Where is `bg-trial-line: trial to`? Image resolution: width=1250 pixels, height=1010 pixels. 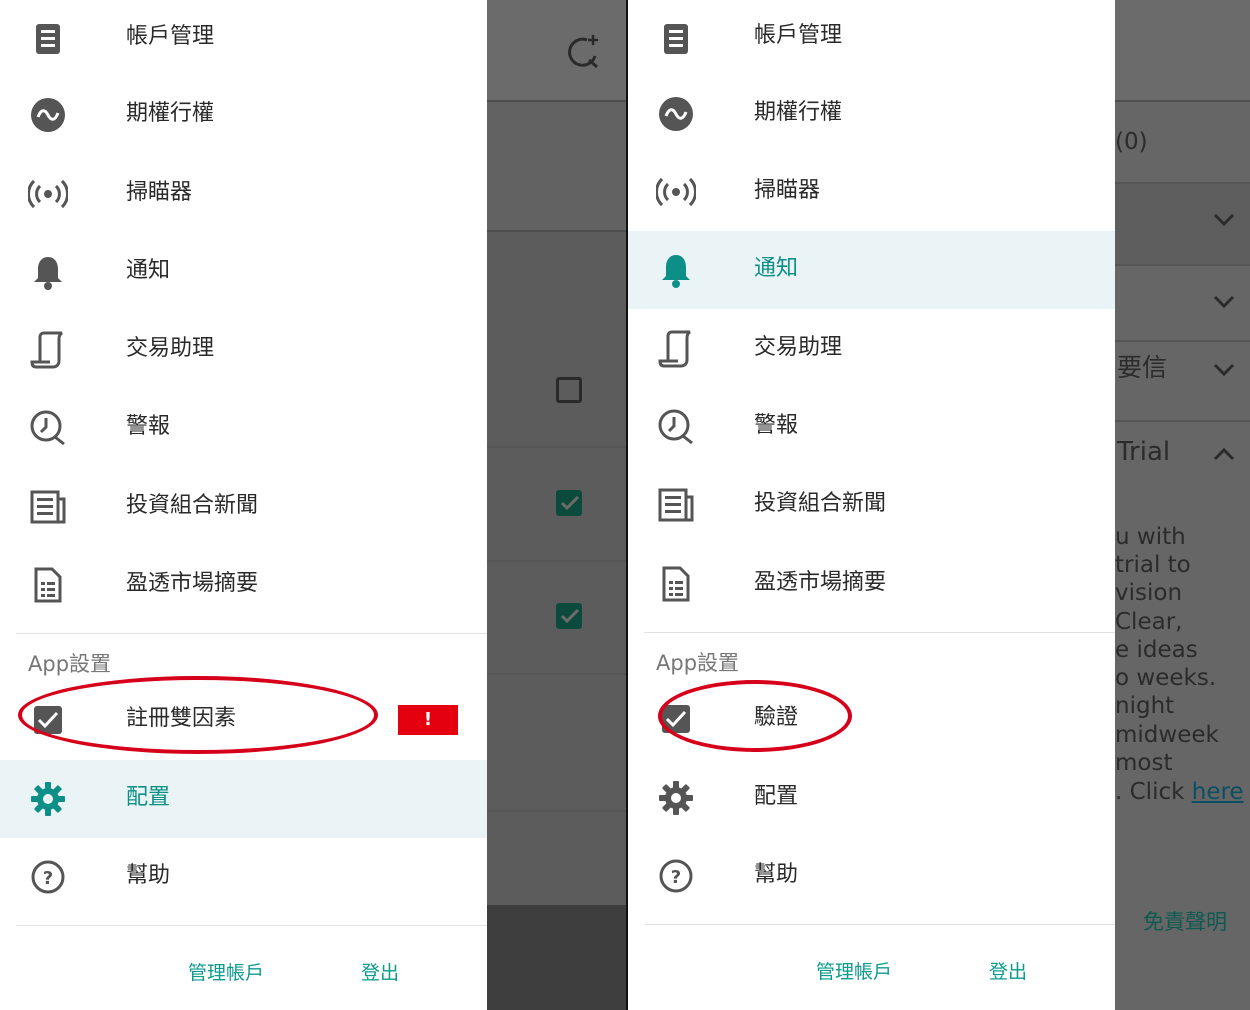
bg-trial-line: trial to is located at coordinates (1153, 565).